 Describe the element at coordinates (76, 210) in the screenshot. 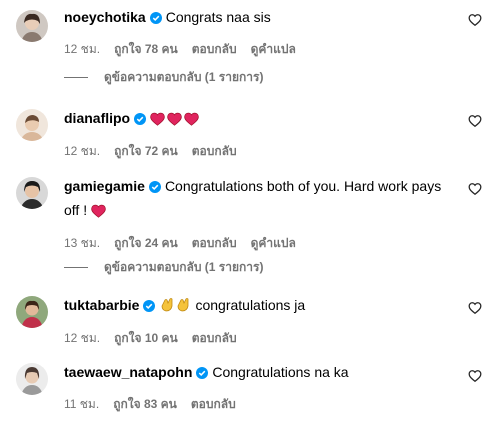

I see `comment-text-continued: off !` at that location.